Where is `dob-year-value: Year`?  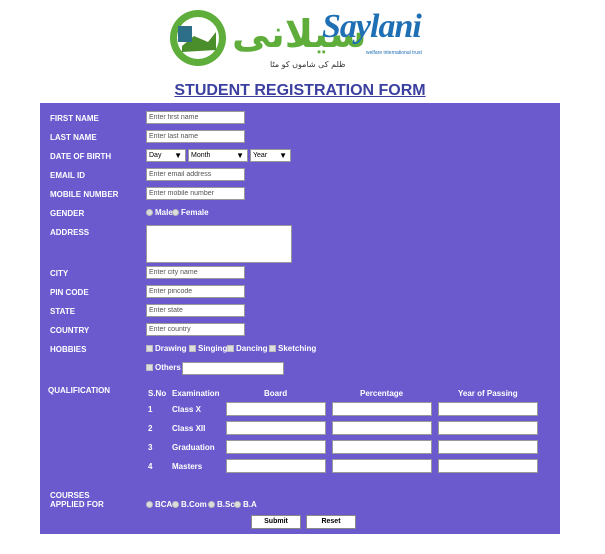 dob-year-value: Year is located at coordinates (260, 155).